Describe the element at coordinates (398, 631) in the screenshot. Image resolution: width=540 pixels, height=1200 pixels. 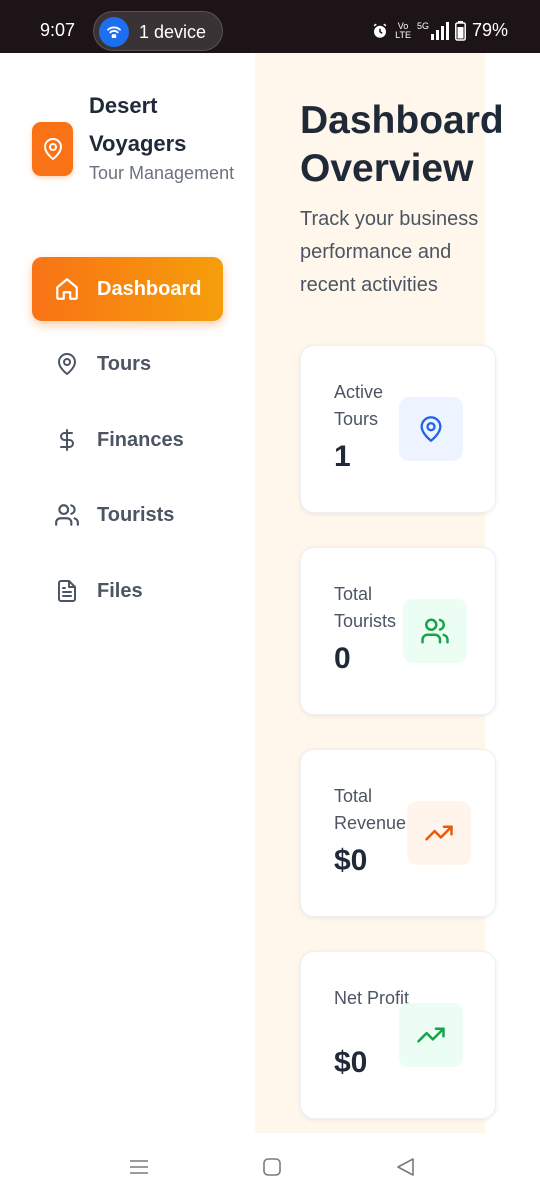
I see `stat-card-total-tourists: Total Tourists 0` at that location.